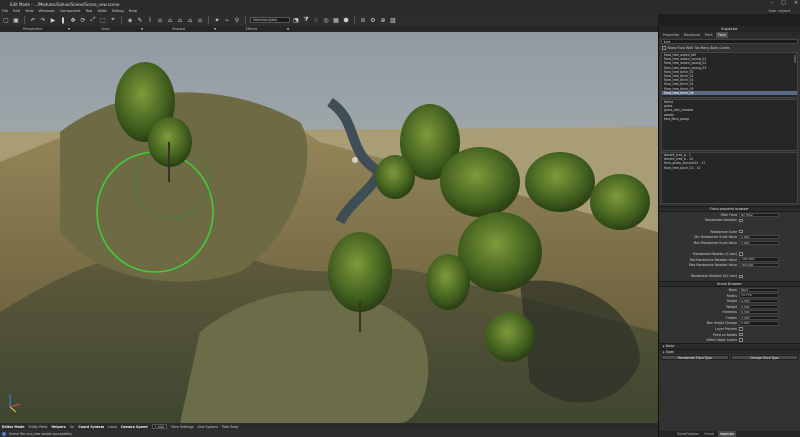 This screenshot has height=437, width=800. I want to click on editor-mode-value: Entity Paint, so click(38, 427).